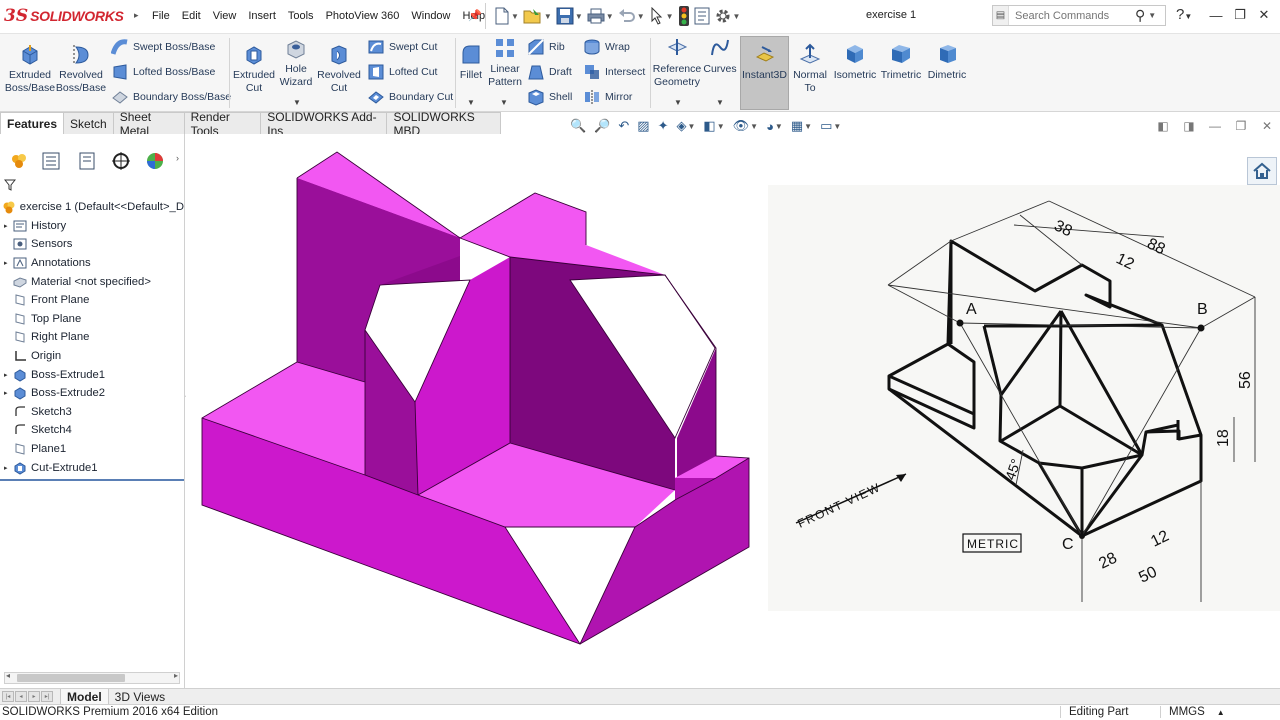 The width and height of the screenshot is (1280, 720). Describe the element at coordinates (1245, 380) in the screenshot. I see `dim-56-label: 56` at that location.